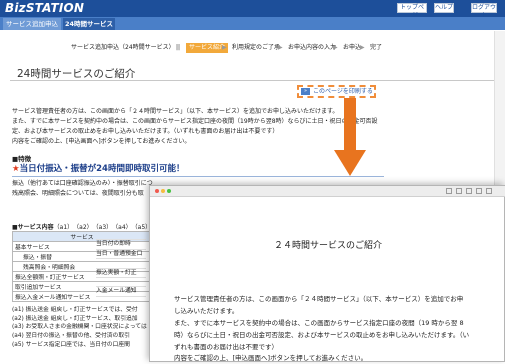 This screenshot has height=364, width=505. I want to click on top-header: BizSTATION トップページ ヘルプ ログアウト, so click(252, 9).